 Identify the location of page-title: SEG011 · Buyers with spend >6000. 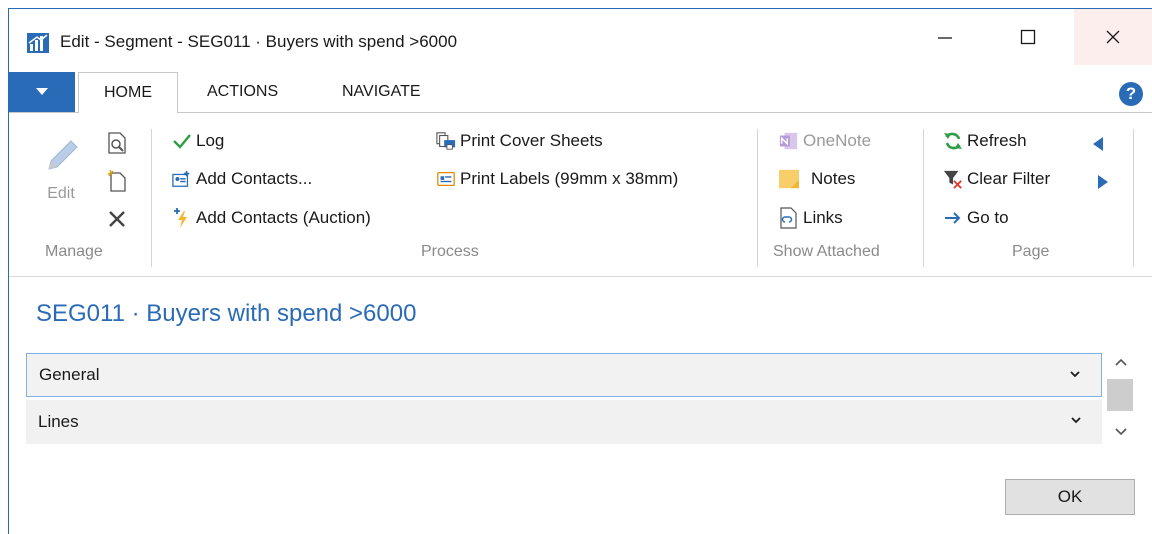
(226, 313).